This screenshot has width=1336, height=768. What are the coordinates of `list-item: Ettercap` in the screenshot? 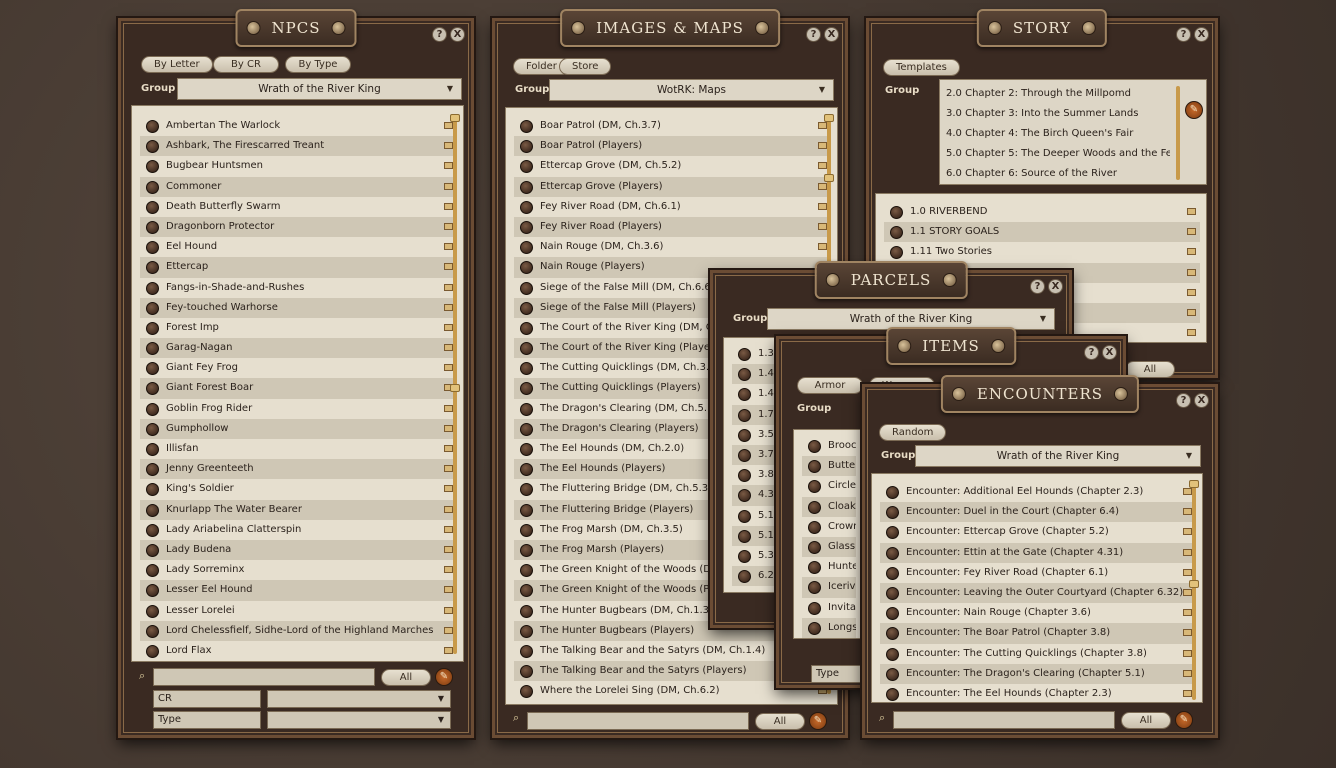 It's located at (298, 267).